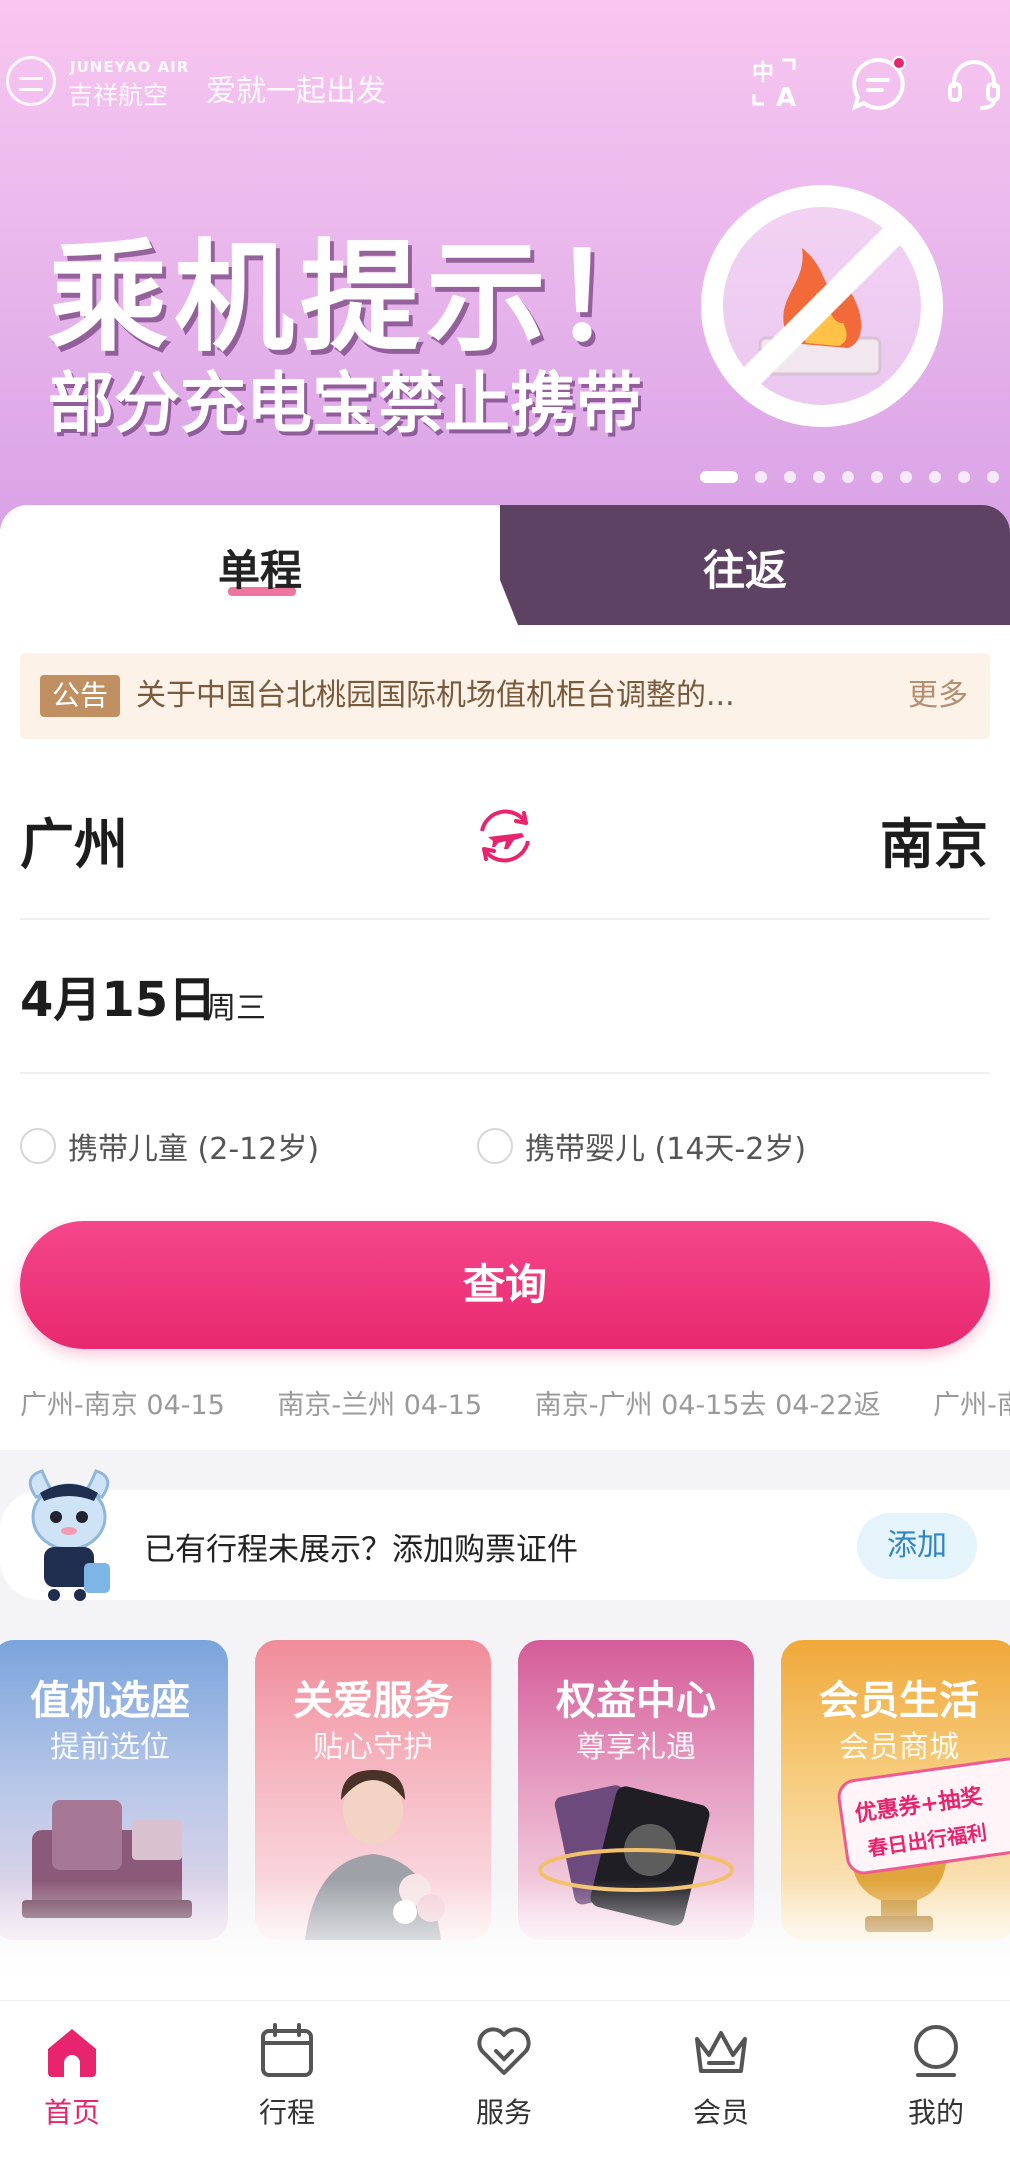  What do you see at coordinates (899, 1701) in the screenshot?
I see `service-title: 会员生活` at bounding box center [899, 1701].